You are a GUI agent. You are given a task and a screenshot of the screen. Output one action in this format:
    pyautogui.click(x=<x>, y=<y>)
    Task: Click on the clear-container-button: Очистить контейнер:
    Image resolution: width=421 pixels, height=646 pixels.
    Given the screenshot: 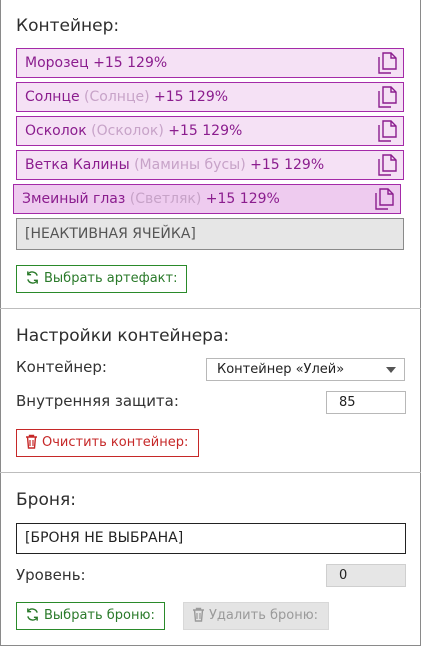 What is the action you would take?
    pyautogui.click(x=108, y=443)
    